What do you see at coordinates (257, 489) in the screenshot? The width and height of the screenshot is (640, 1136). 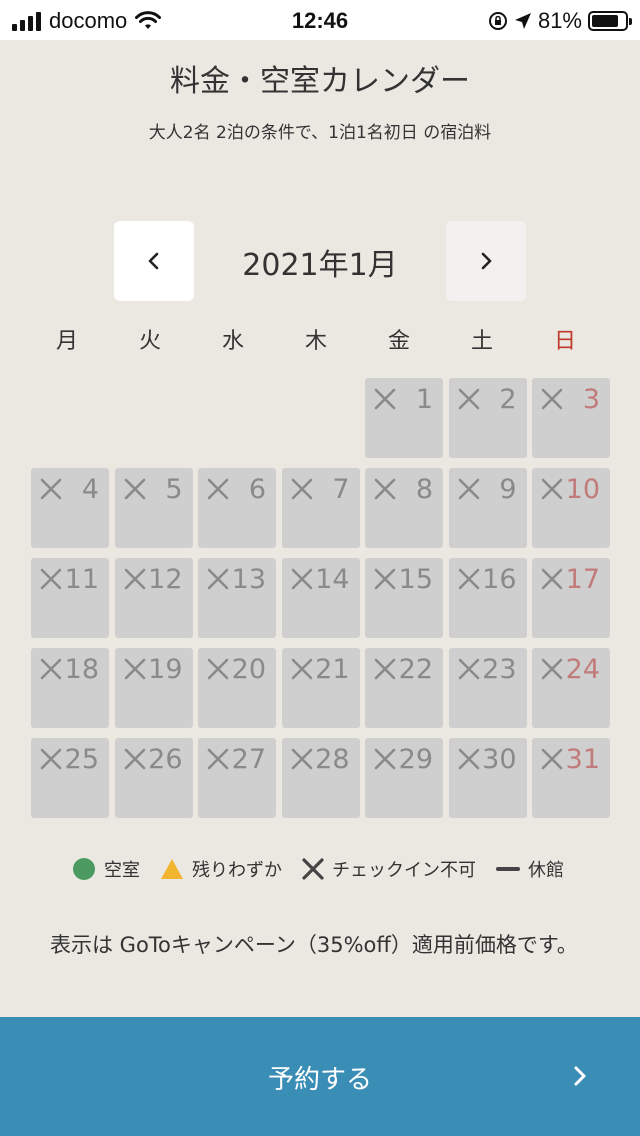 I see `calendar-day-number: 6` at bounding box center [257, 489].